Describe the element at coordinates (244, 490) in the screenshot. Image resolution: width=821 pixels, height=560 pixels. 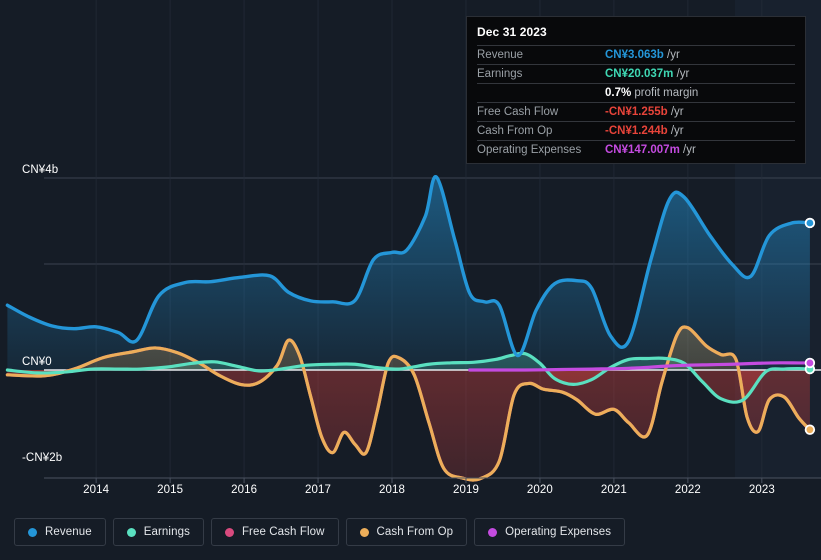
I see `x-axis-tick-label: 2016` at that location.